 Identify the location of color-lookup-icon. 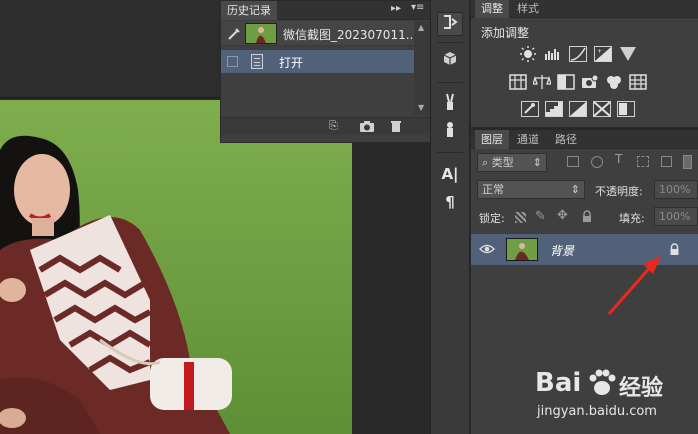
(638, 82).